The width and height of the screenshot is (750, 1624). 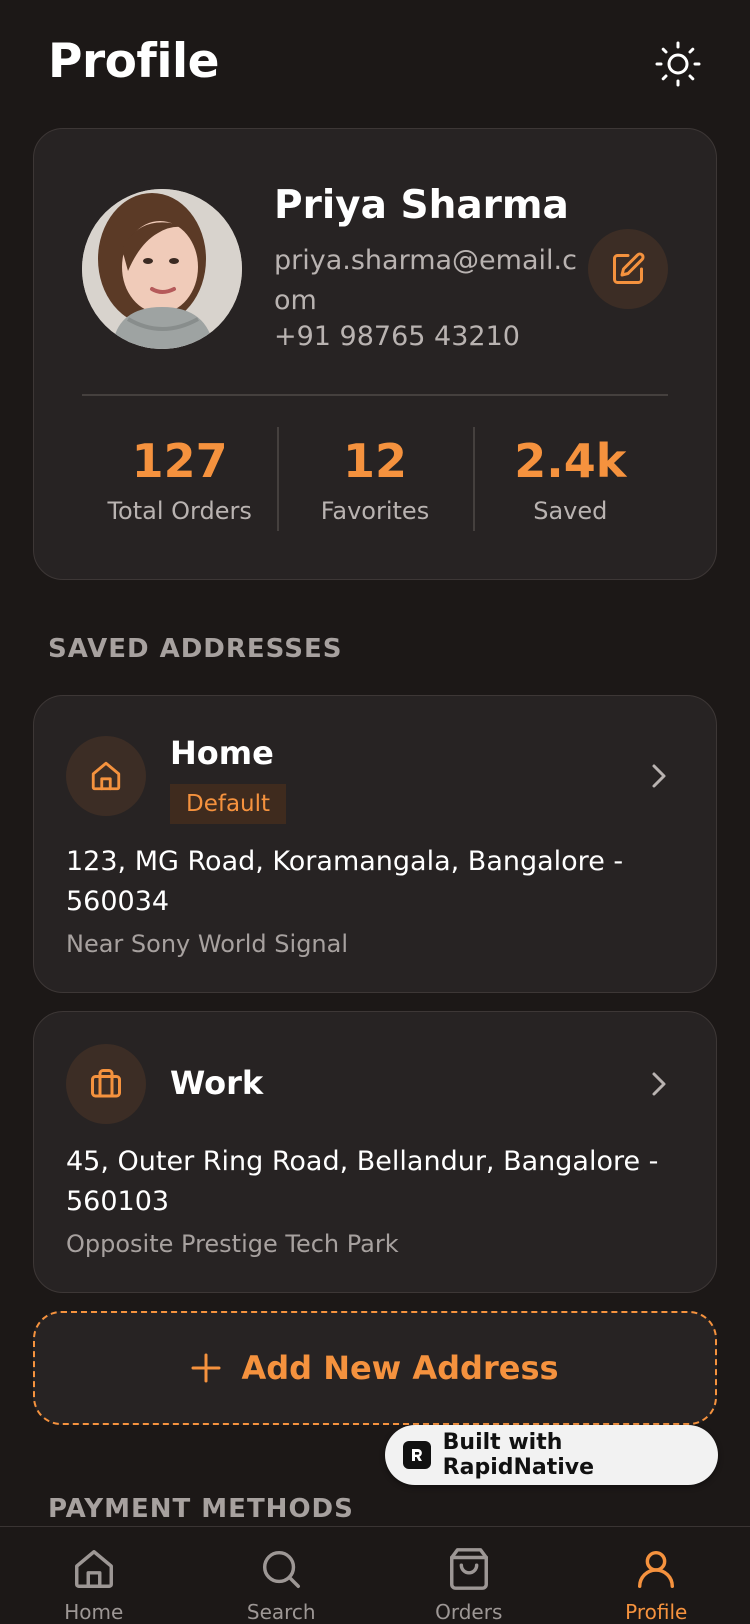 I want to click on page-title: Profile, so click(x=133, y=61).